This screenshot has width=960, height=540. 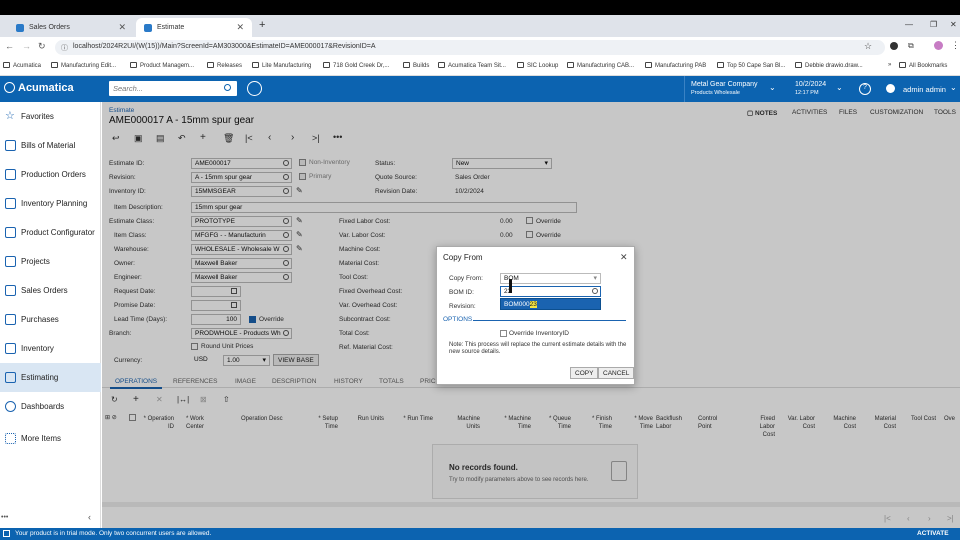 What do you see at coordinates (10, 116) in the screenshot?
I see `star-icon: ☆` at bounding box center [10, 116].